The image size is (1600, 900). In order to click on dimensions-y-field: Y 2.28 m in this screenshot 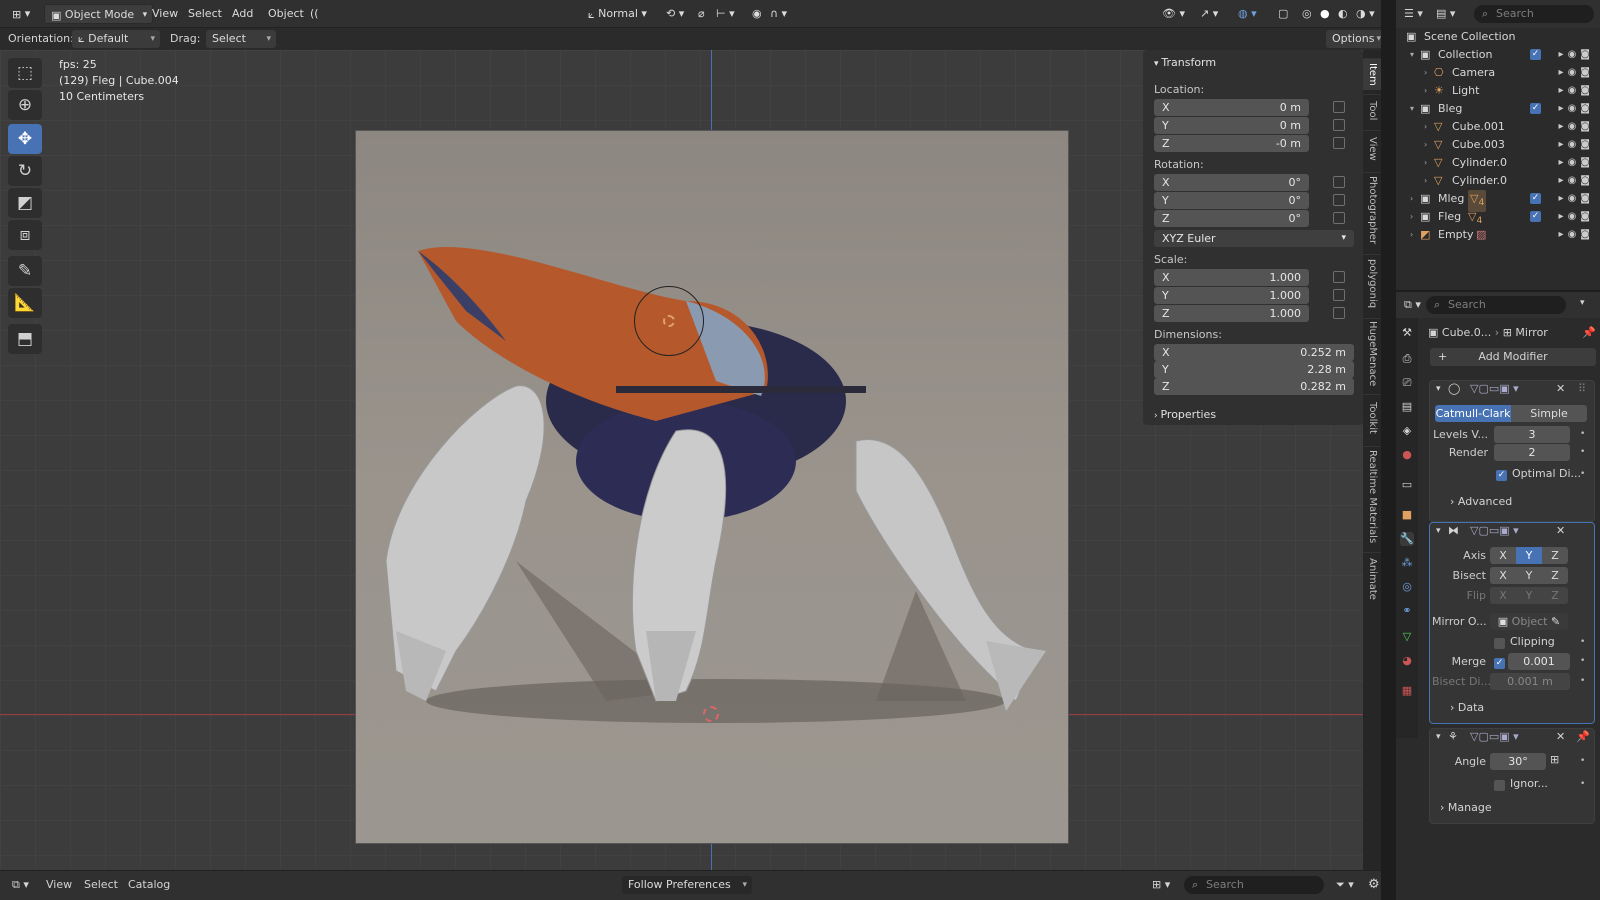, I will do `click(1254, 369)`.